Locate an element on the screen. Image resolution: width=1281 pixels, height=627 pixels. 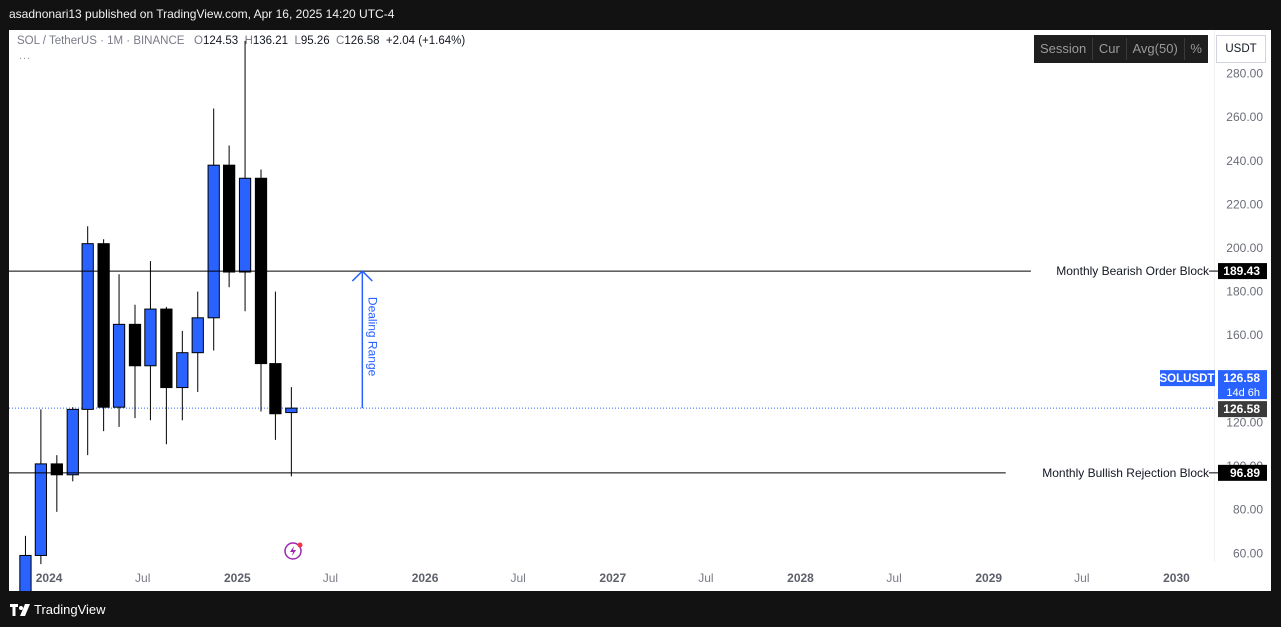
y-tick-label: 200.00 is located at coordinates (1244, 248).